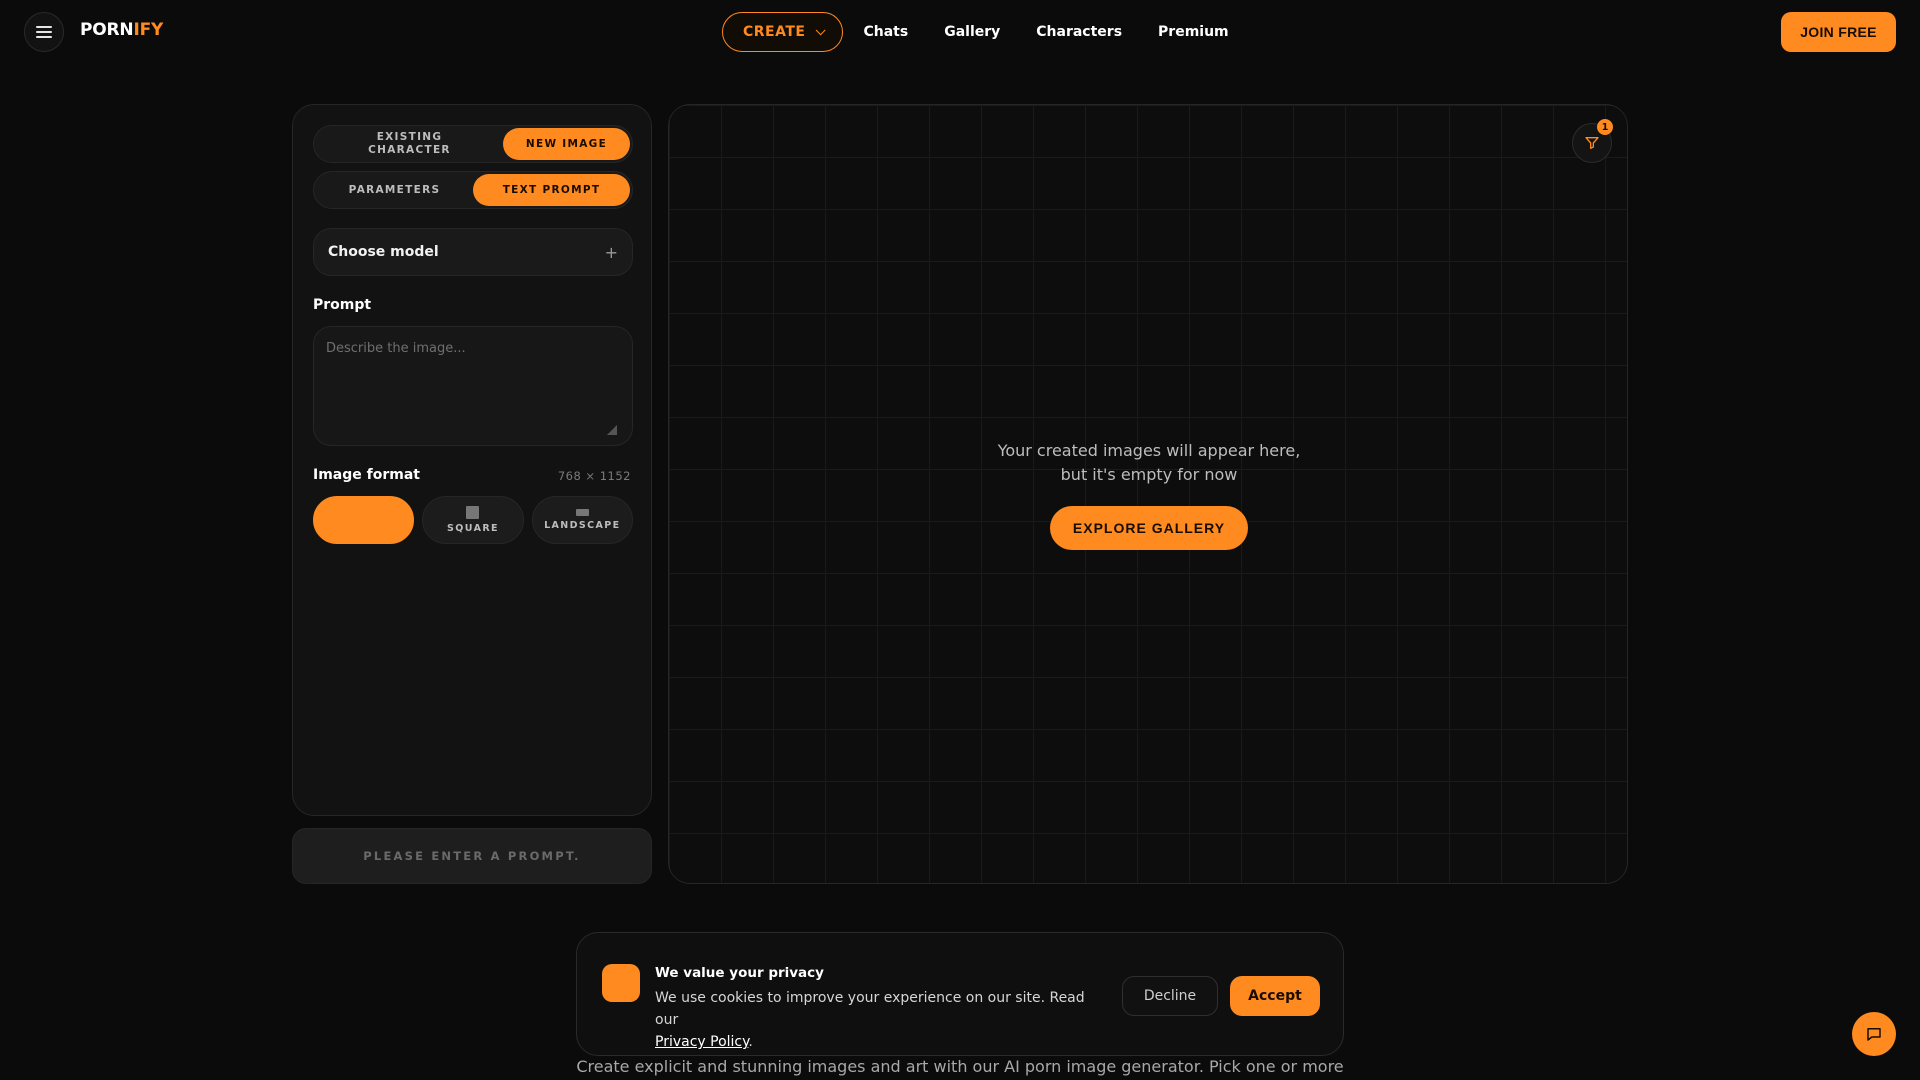 This screenshot has width=1920, height=1080. What do you see at coordinates (394, 190) in the screenshot?
I see `tab-parameters: PARAMETERS` at bounding box center [394, 190].